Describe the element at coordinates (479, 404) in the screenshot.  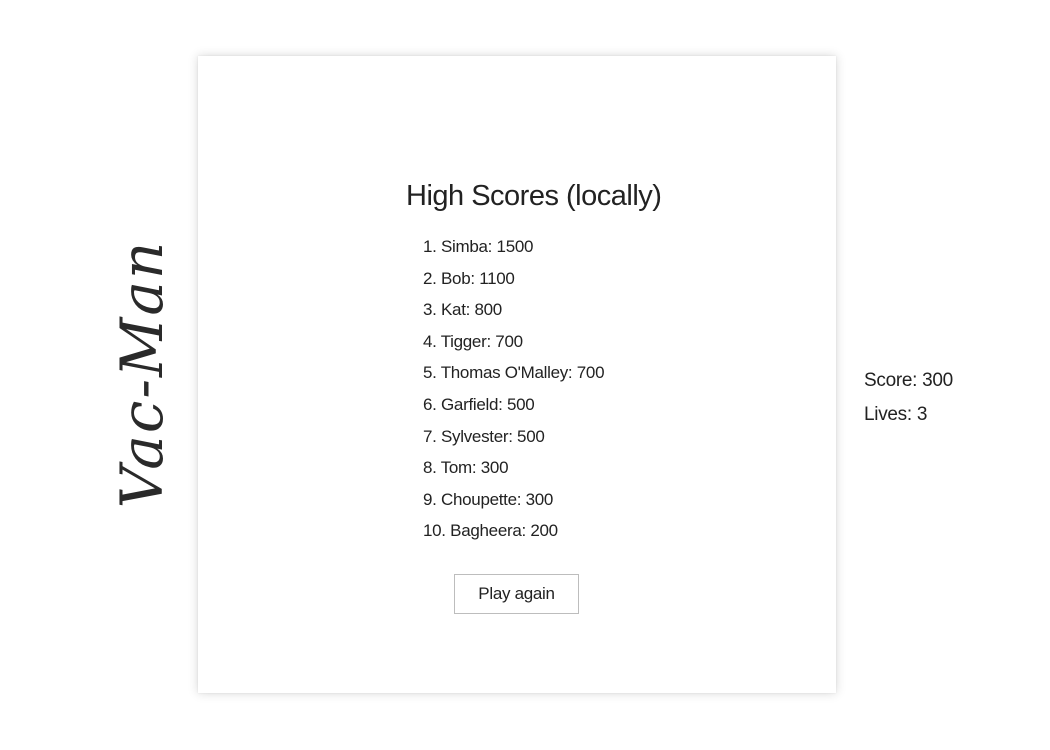
I see `high-score-entry: 6. Garfield: 500` at that location.